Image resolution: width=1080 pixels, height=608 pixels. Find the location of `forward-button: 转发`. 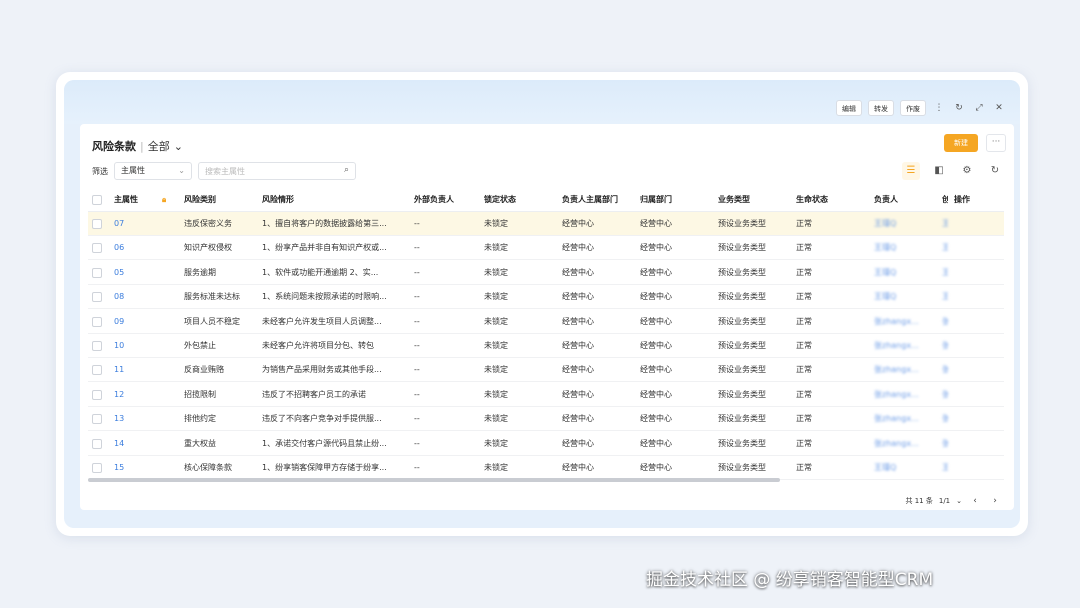

forward-button: 转发 is located at coordinates (881, 108).